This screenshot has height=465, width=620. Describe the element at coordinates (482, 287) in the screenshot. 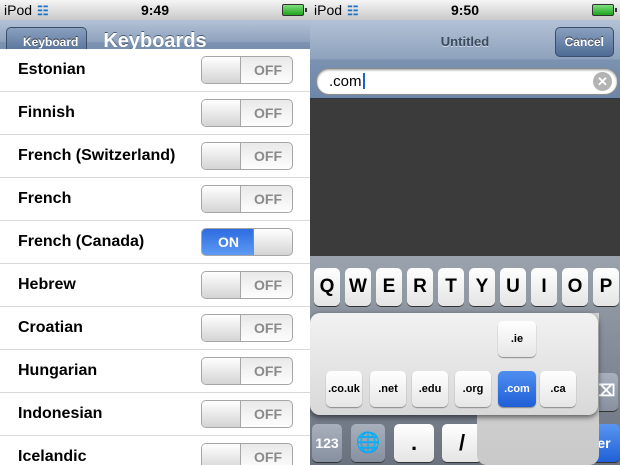

I see `letter-key: Y` at that location.